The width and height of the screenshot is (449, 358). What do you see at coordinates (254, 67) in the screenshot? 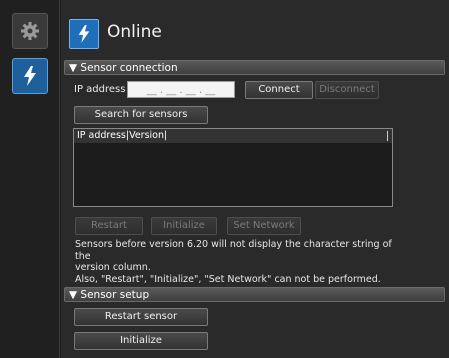
I see `sensor-connection-section-header: ▼ Sensor connection` at bounding box center [254, 67].